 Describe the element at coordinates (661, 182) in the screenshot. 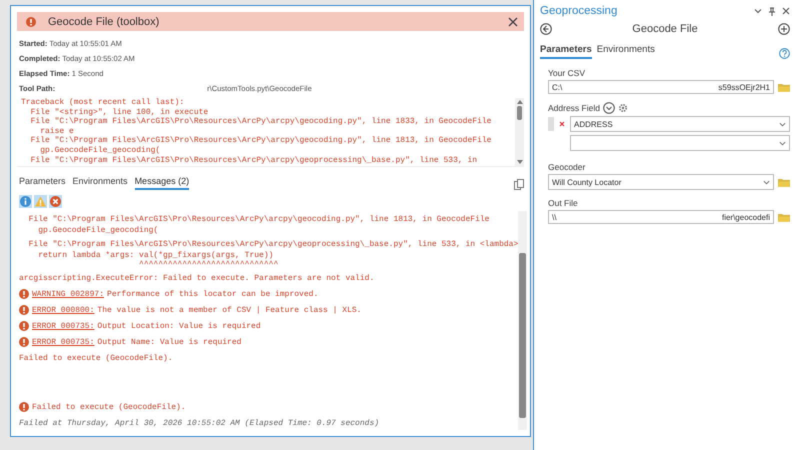

I see `dropdown-field: Will County Locator` at that location.